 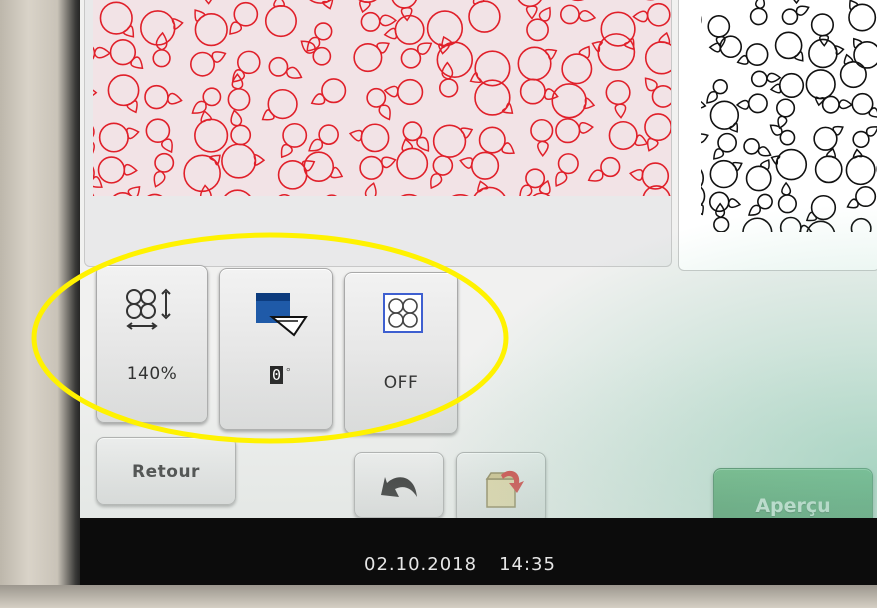 What do you see at coordinates (401, 353) in the screenshot?
I see `frame-toggle-button: OFF` at bounding box center [401, 353].